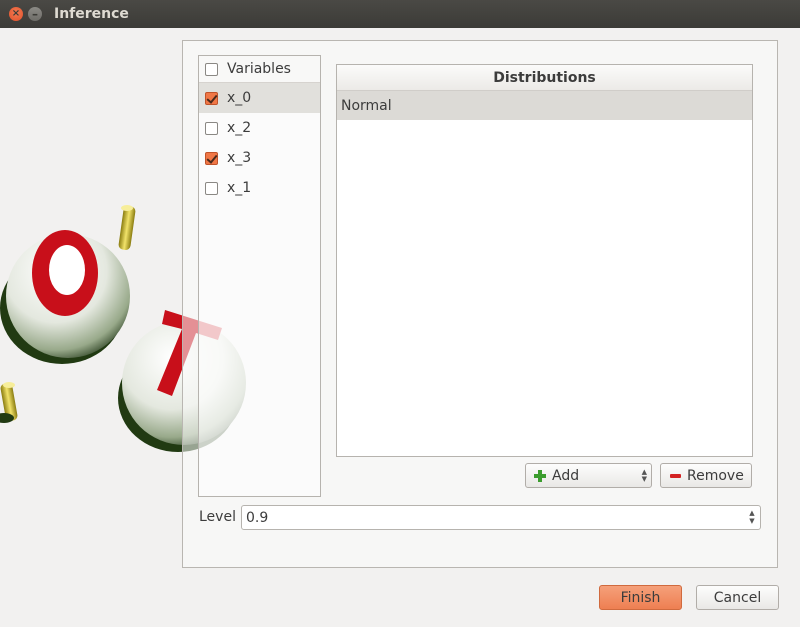 This screenshot has width=800, height=627. What do you see at coordinates (644, 475) in the screenshot?
I see `dropdown-arrows-icon: ▲ ▼` at bounding box center [644, 475].